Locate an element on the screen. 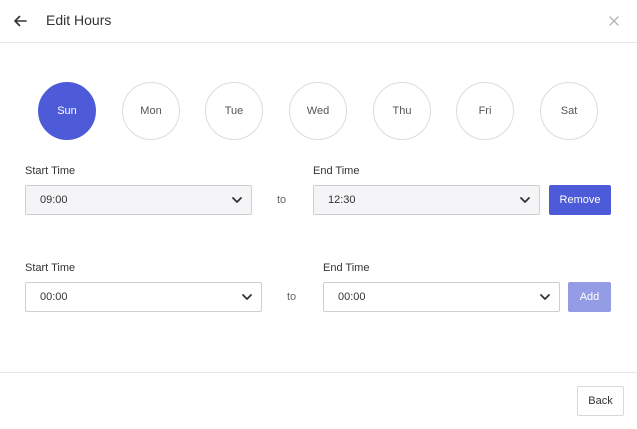 The image size is (637, 429). day-thu: Thu is located at coordinates (402, 111).